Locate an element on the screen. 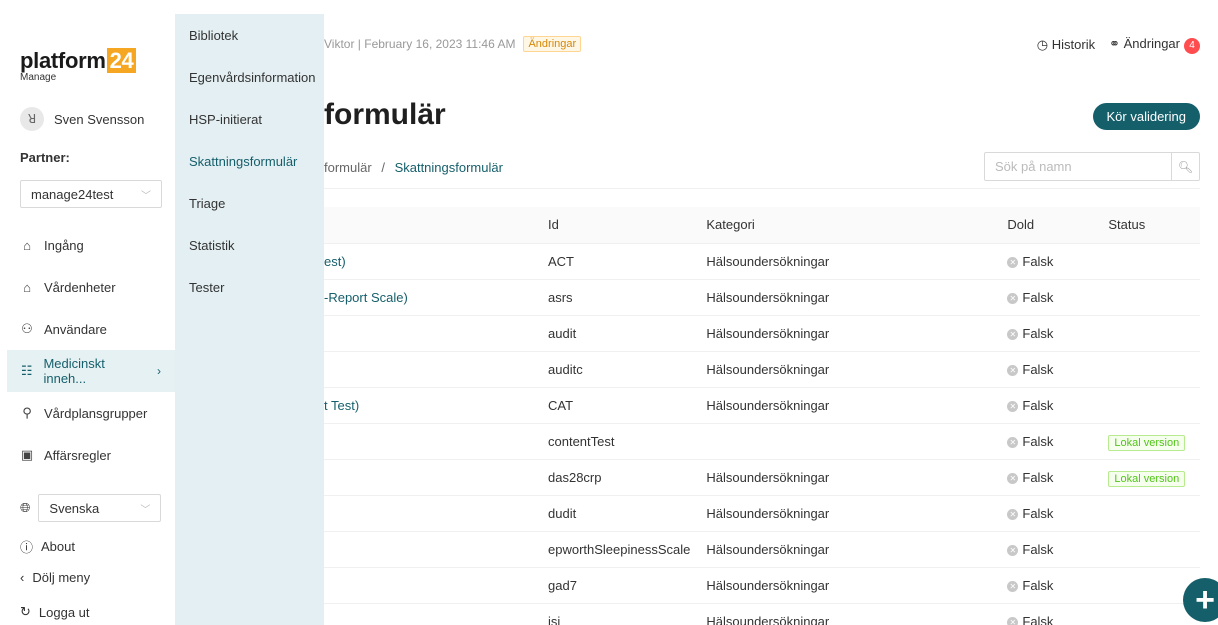 The width and height of the screenshot is (1218, 625). cell-id: isi is located at coordinates (619, 614).